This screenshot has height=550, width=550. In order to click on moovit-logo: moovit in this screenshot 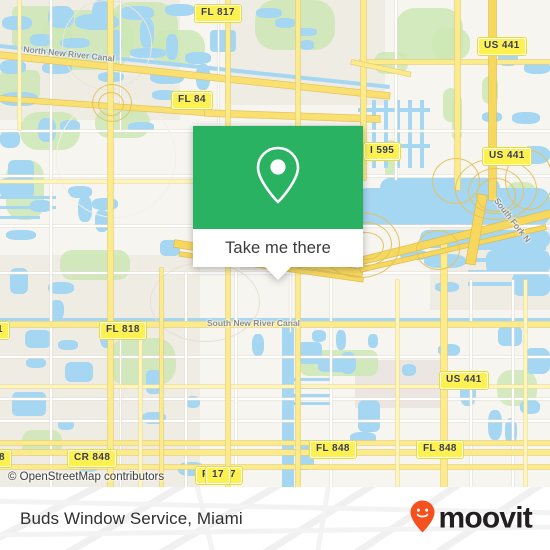, I will do `click(471, 518)`.